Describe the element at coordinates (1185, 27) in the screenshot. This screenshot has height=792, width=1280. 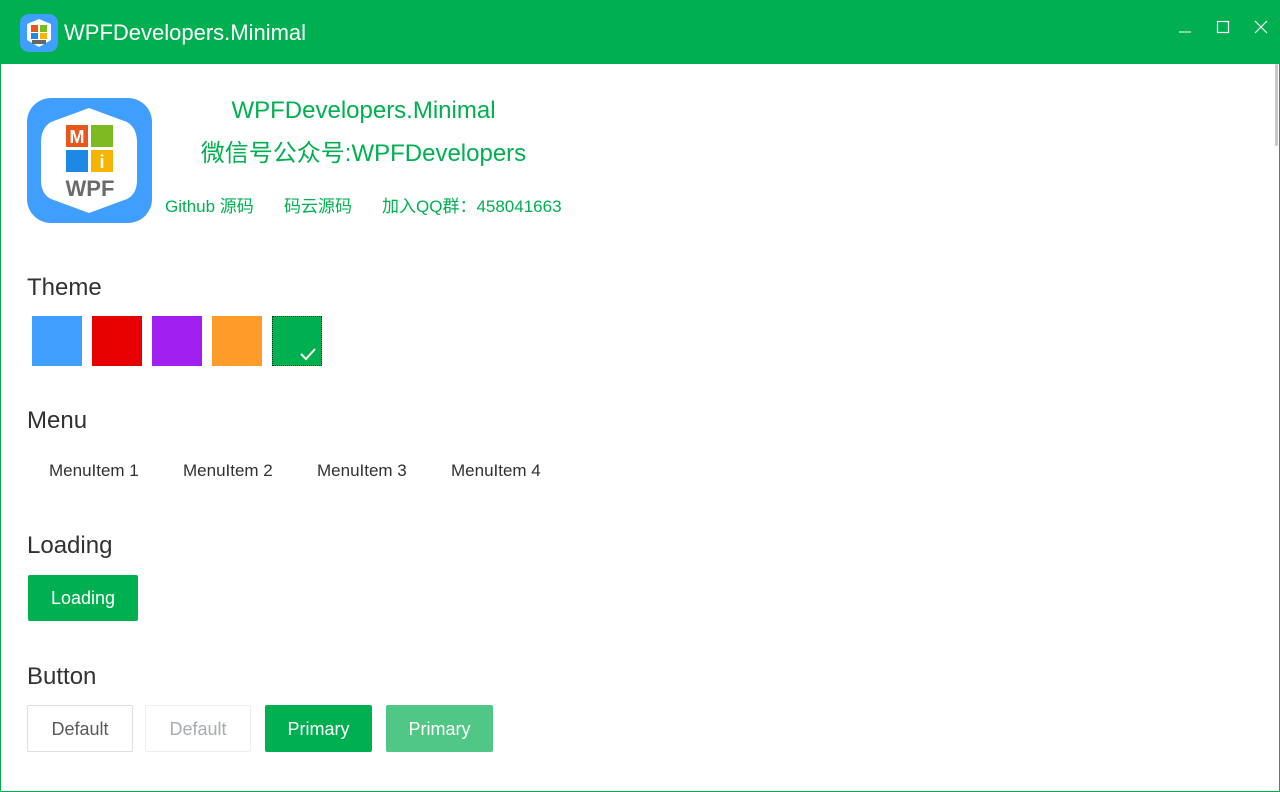
I see `minimize-button` at that location.